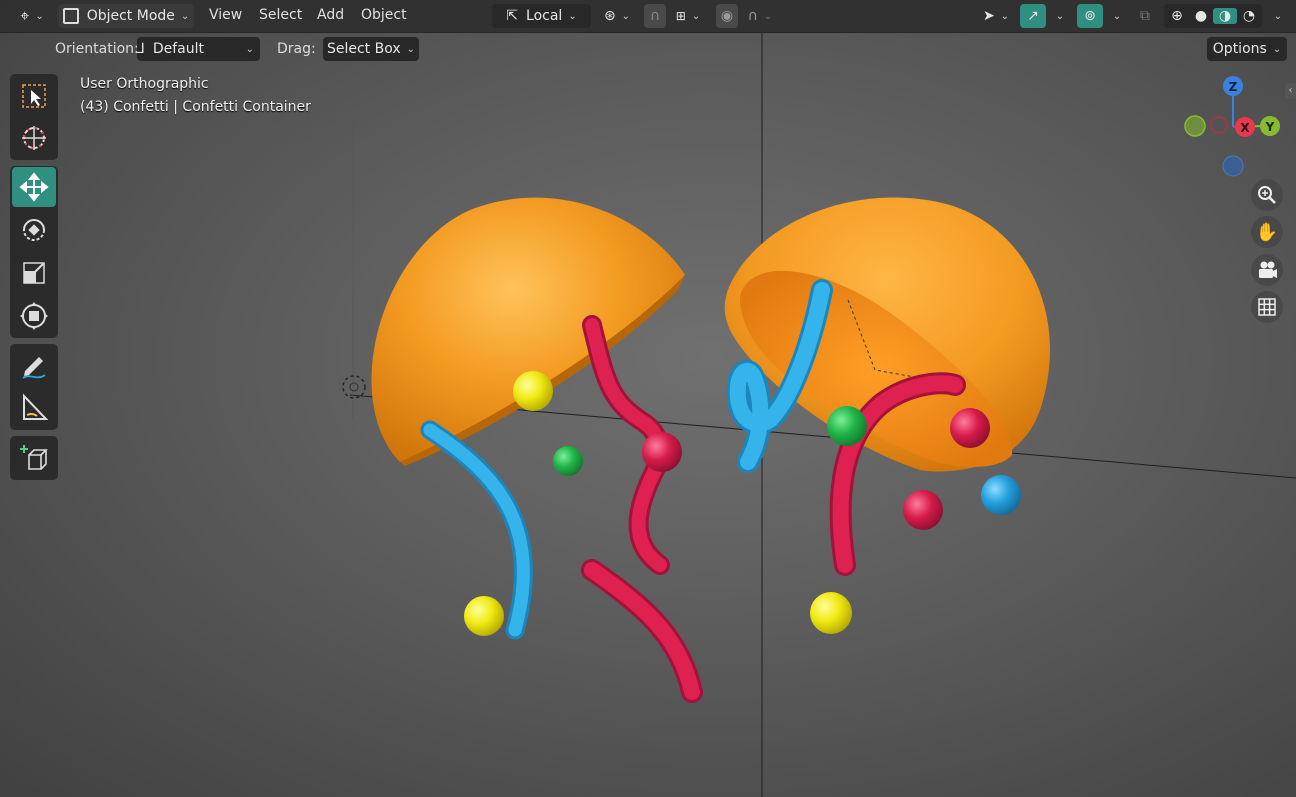 This screenshot has height=797, width=1296. I want to click on snap-toggle: ∩, so click(655, 16).